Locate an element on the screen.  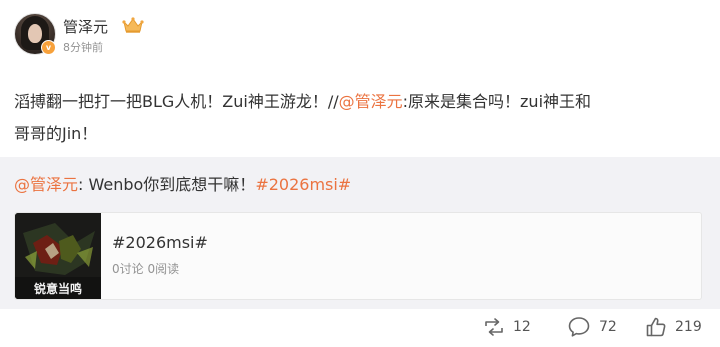
post-time: 8分钟前 is located at coordinates (83, 47).